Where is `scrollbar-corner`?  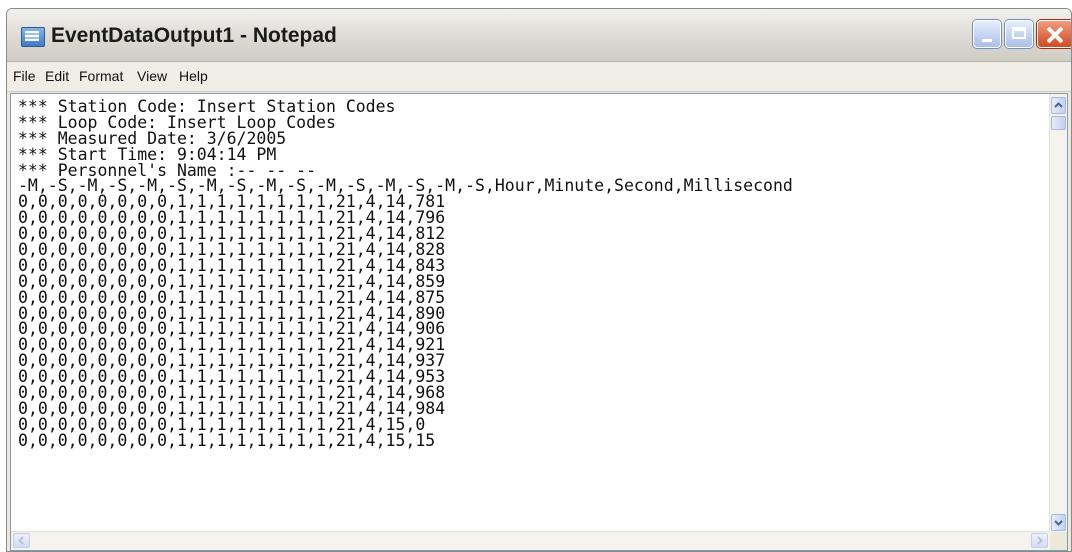 scrollbar-corner is located at coordinates (1058, 541).